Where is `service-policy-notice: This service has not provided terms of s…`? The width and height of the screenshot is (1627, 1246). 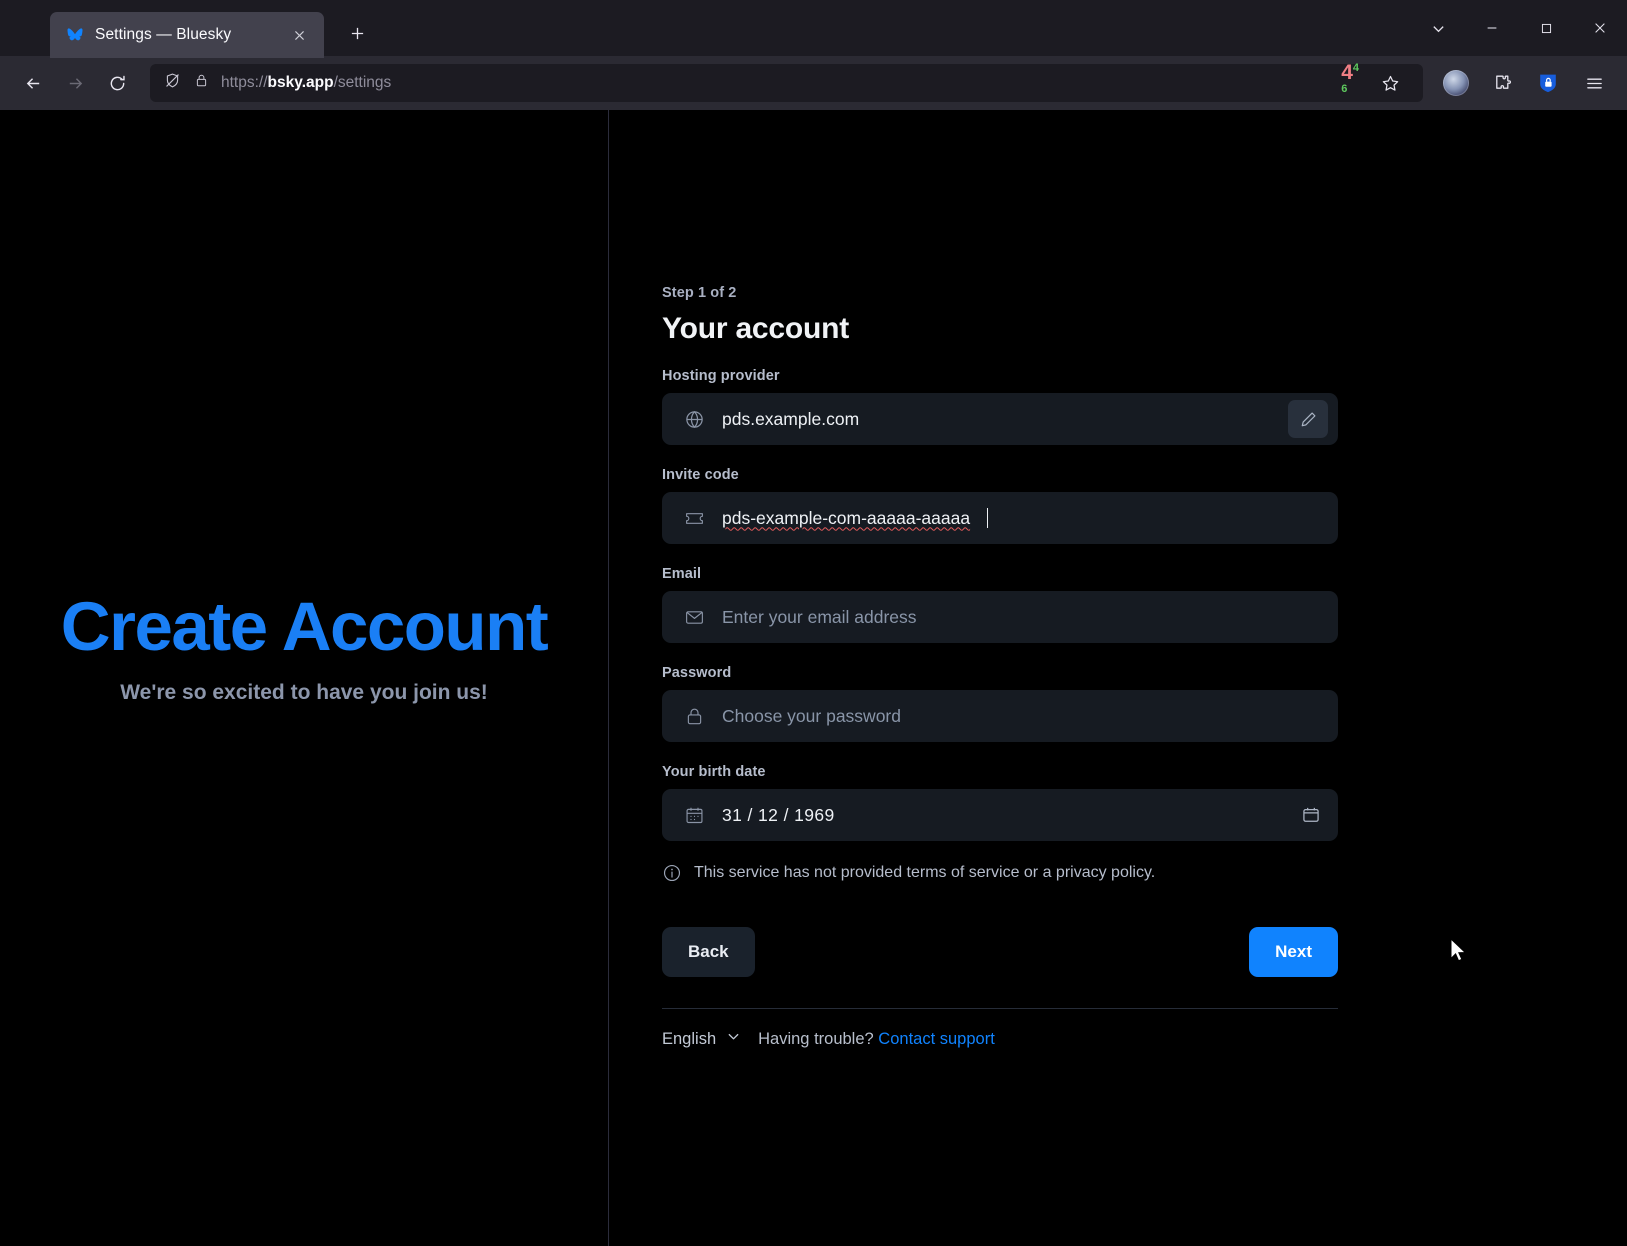 service-policy-notice: This service has not provided terms of s… is located at coordinates (1000, 873).